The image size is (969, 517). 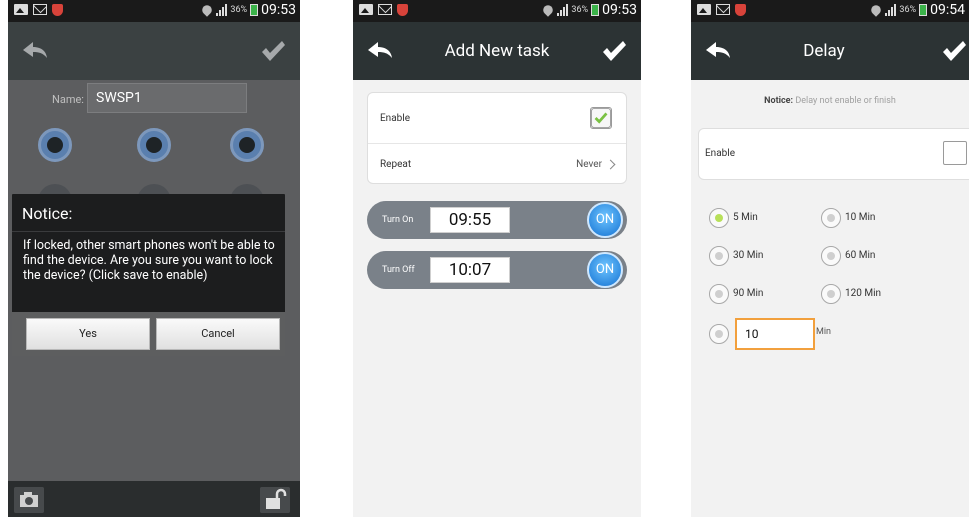 What do you see at coordinates (830, 11) in the screenshot?
I see `status-bar: 36% 09:54` at bounding box center [830, 11].